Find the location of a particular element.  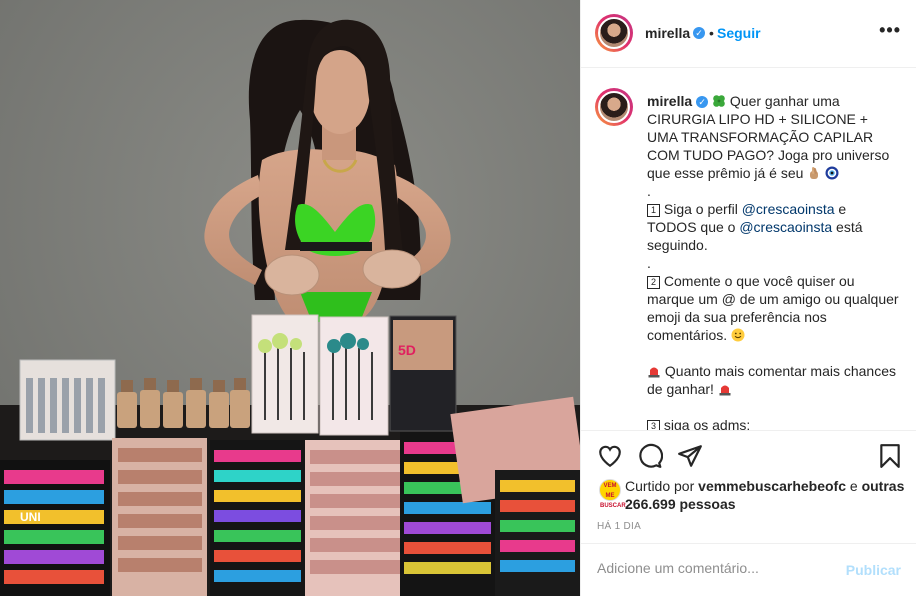

step-2-number: 2 is located at coordinates (653, 282).